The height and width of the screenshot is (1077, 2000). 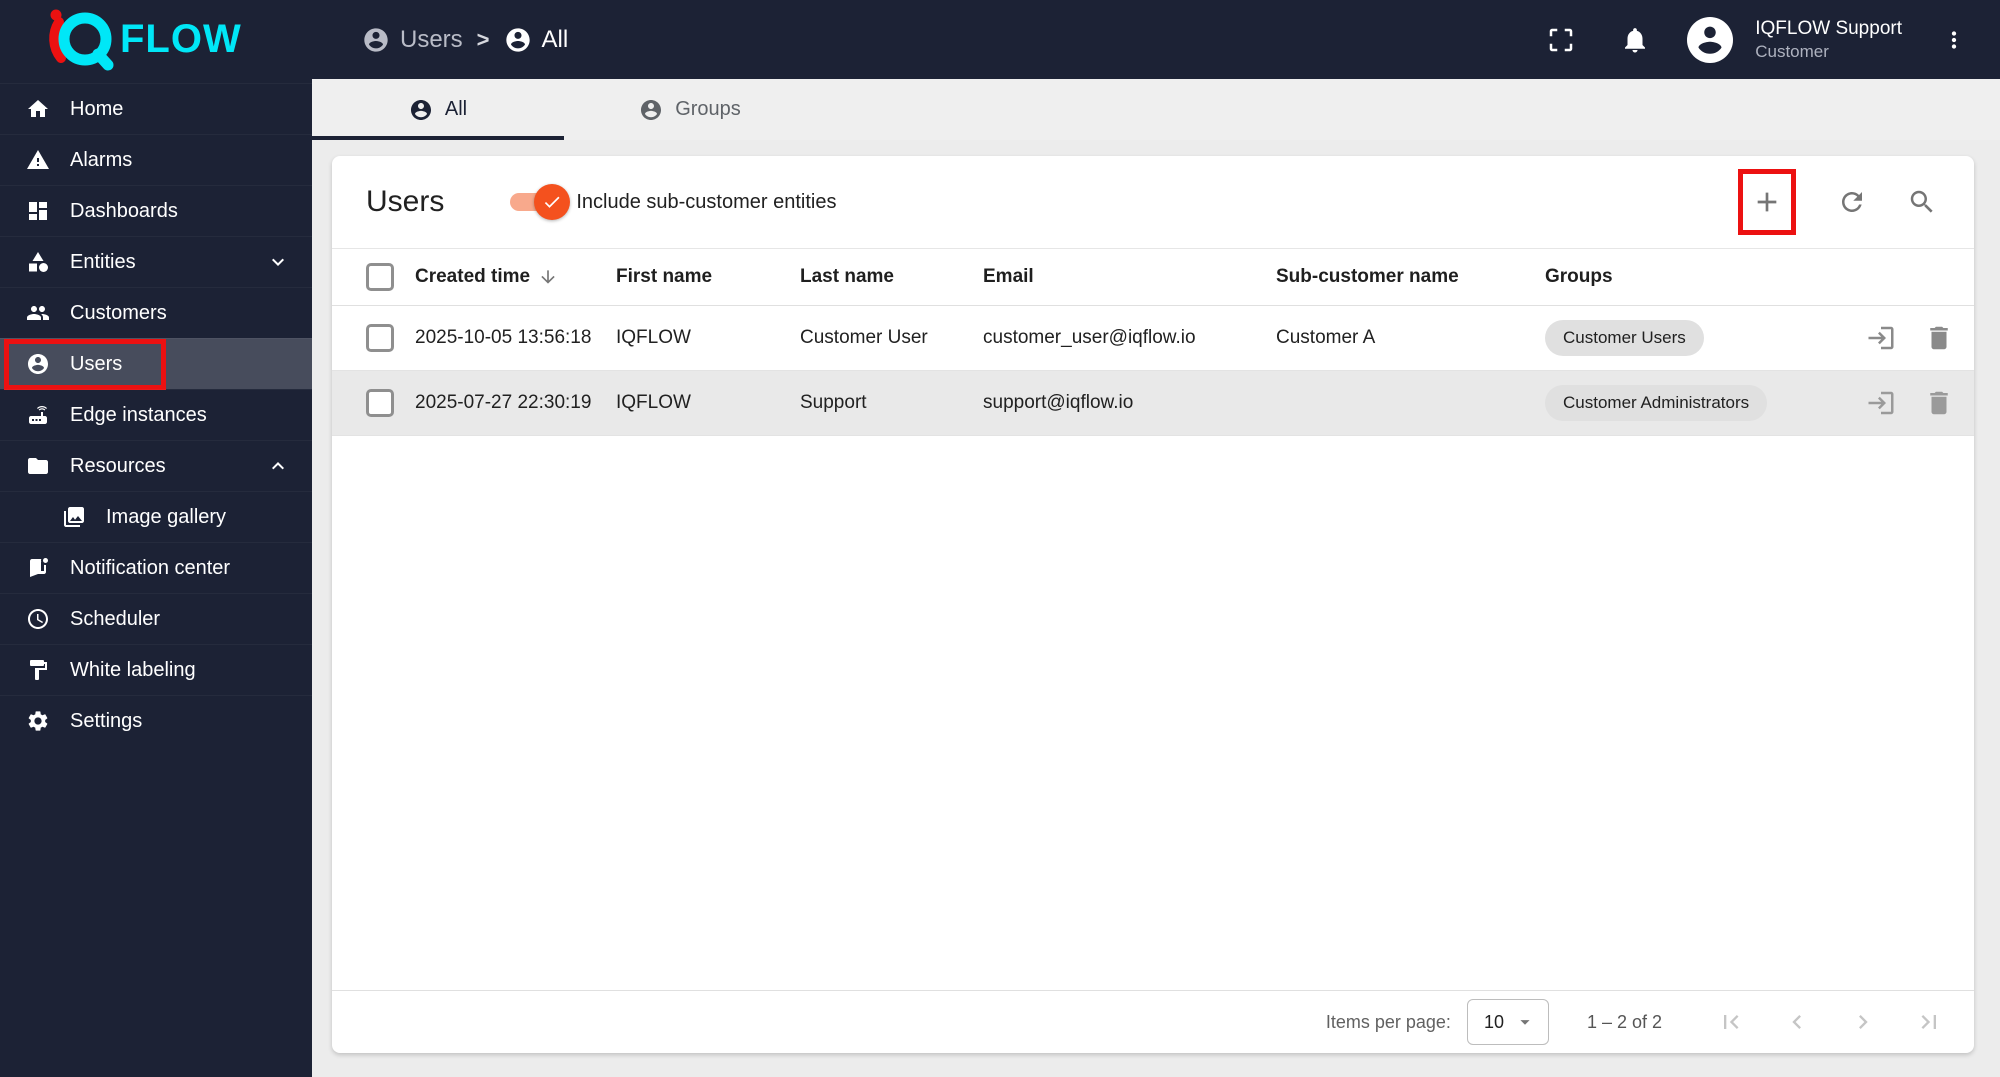 What do you see at coordinates (156, 261) in the screenshot?
I see `sidebar-item-entities: Entities` at bounding box center [156, 261].